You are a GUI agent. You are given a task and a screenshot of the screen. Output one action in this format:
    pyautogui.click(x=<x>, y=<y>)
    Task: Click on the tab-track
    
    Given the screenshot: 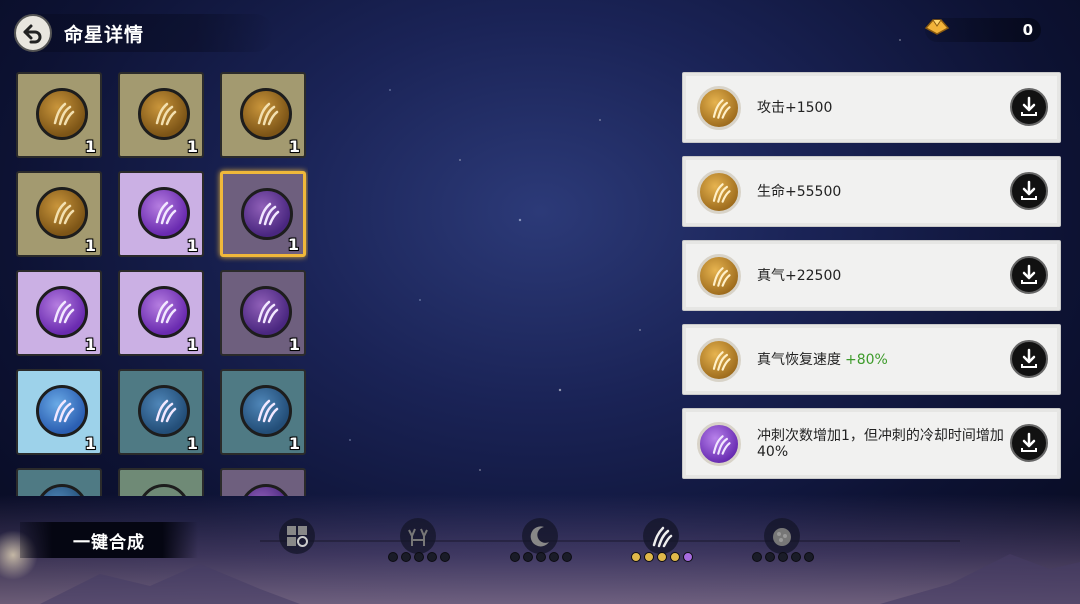 What is the action you would take?
    pyautogui.click(x=610, y=541)
    